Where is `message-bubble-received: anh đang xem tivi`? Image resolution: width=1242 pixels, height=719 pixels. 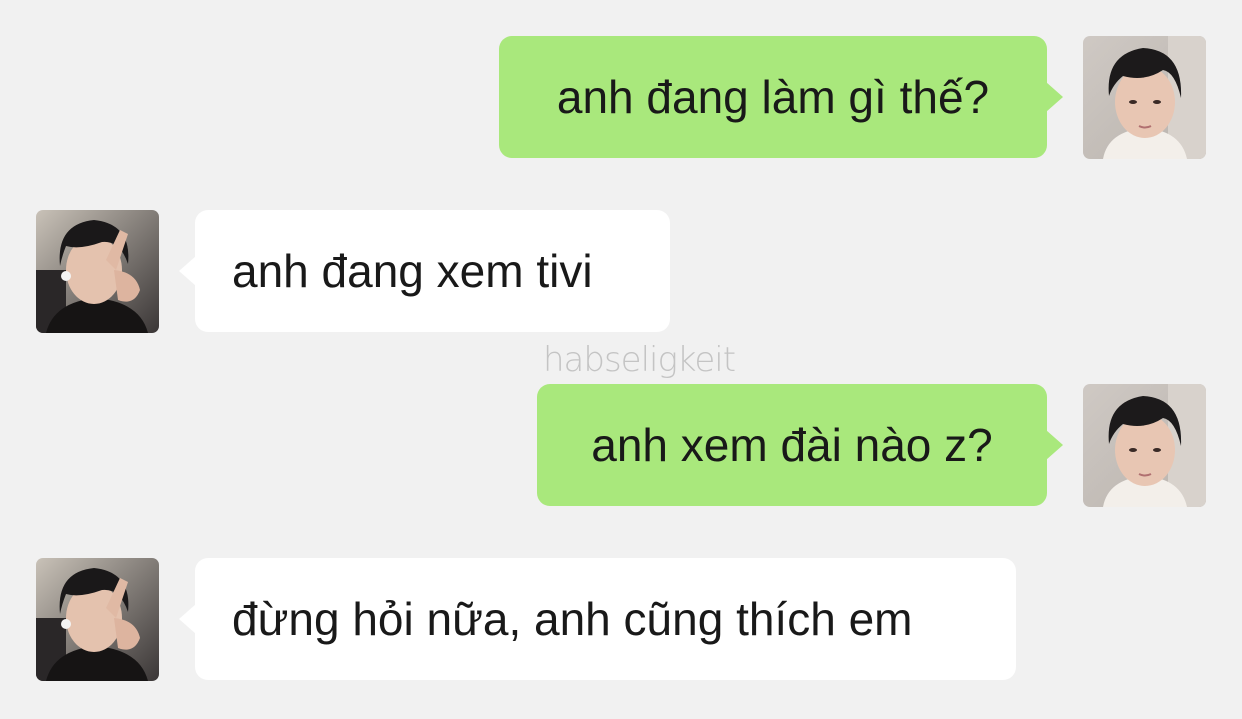 message-bubble-received: anh đang xem tivi is located at coordinates (424, 271).